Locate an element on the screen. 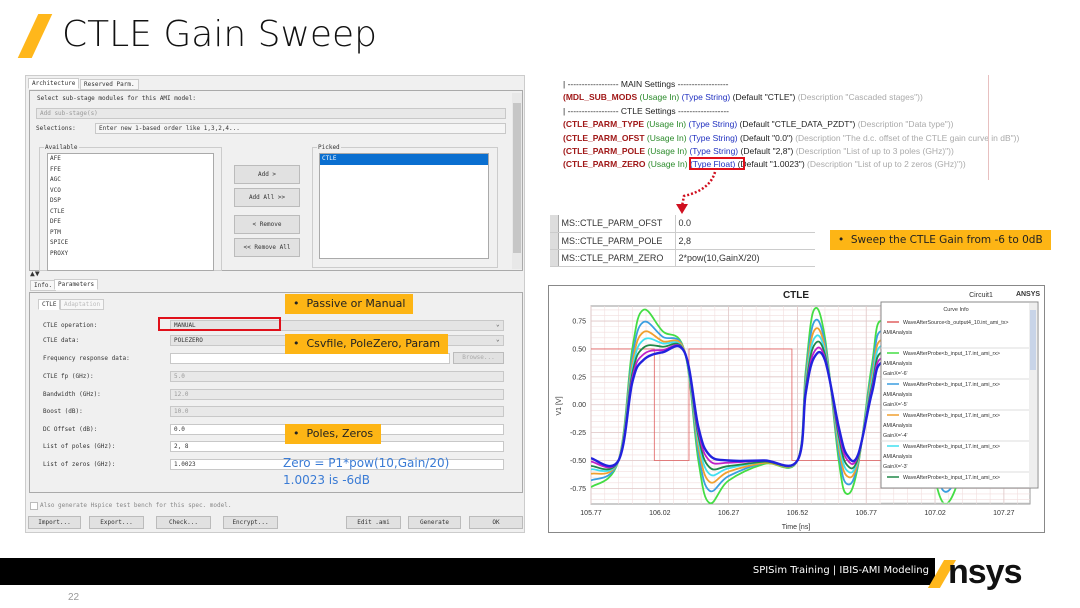  param-name-cell: MS::CTLE_PARM_ZERO is located at coordinates (617, 258).